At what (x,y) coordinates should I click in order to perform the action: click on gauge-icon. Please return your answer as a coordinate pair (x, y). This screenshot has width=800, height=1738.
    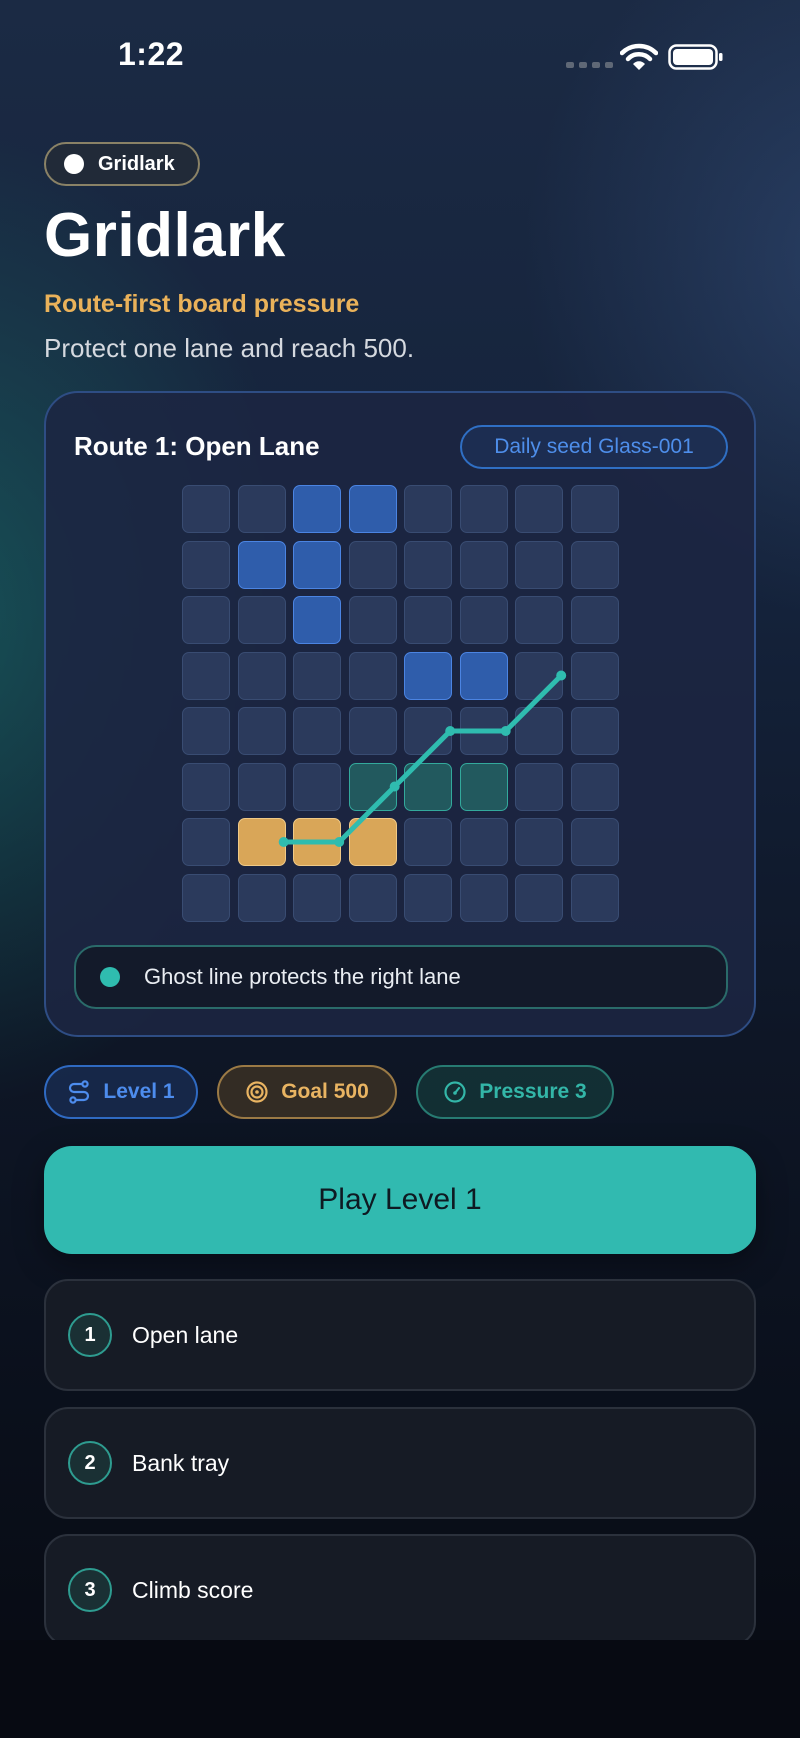
    Looking at the image, I should click on (455, 1092).